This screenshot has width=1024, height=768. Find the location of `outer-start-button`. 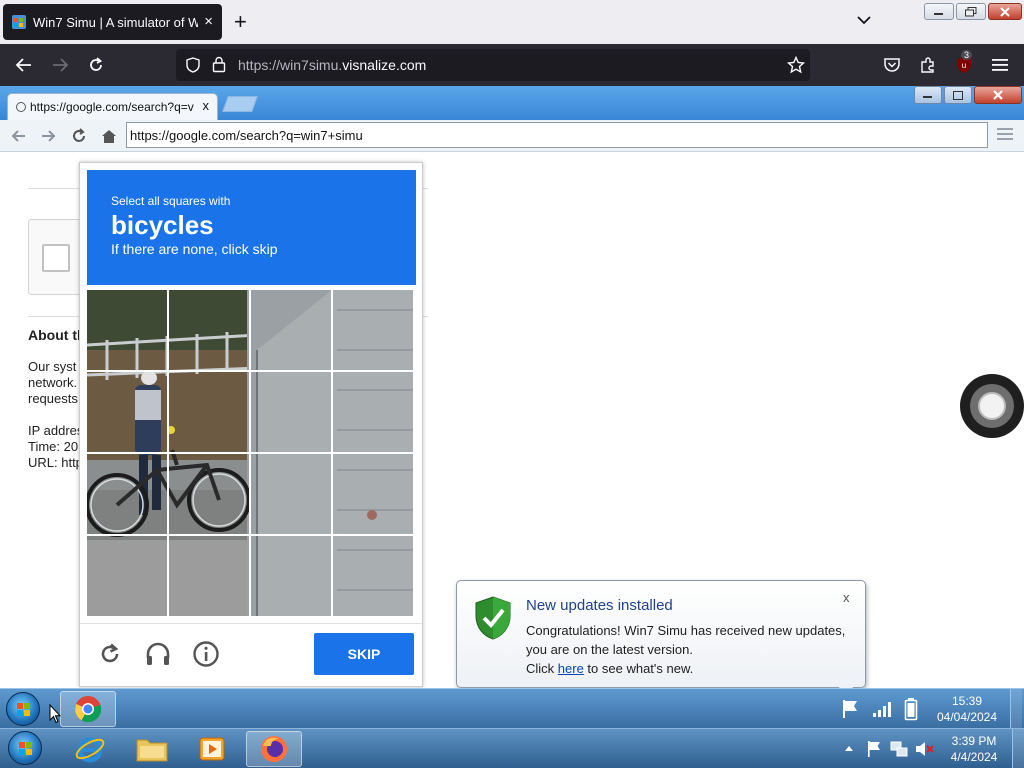

outer-start-button is located at coordinates (25, 748).